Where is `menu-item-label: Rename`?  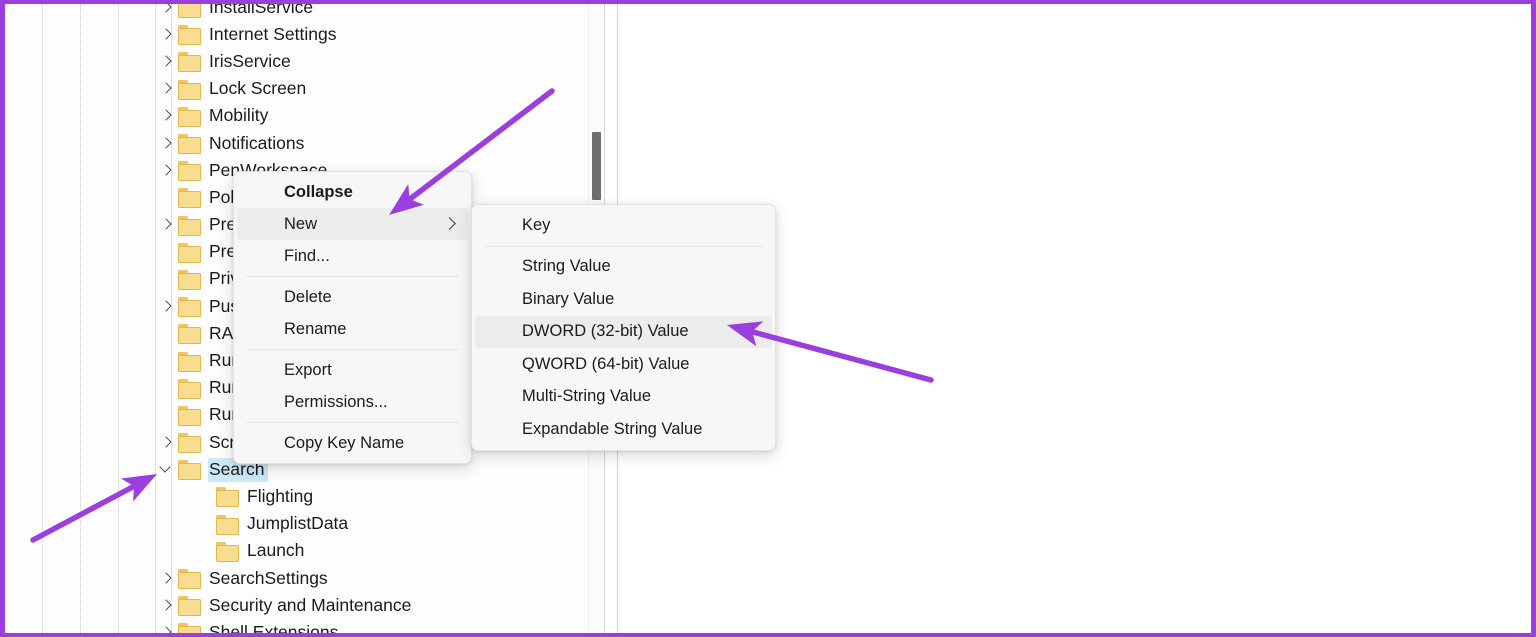 menu-item-label: Rename is located at coordinates (315, 328).